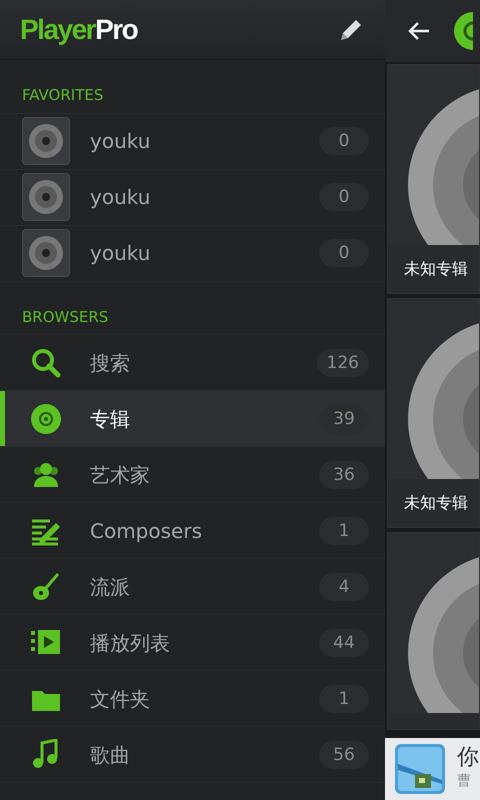 This screenshot has width=480, height=800. What do you see at coordinates (344, 642) in the screenshot?
I see `item-count: 44` at bounding box center [344, 642].